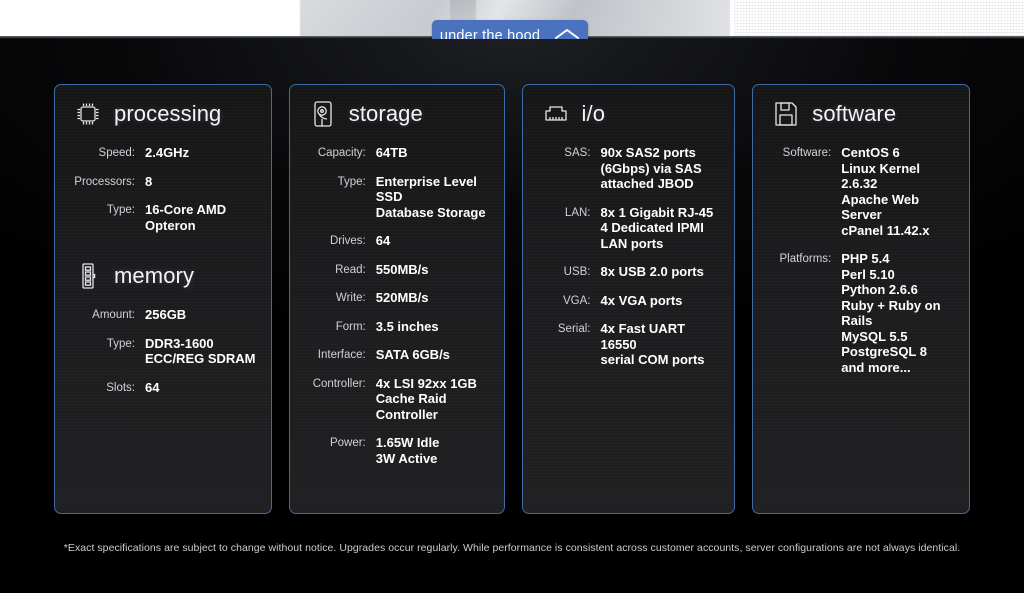 The width and height of the screenshot is (1024, 593). Describe the element at coordinates (397, 241) in the screenshot. I see `spec-row: Drives: 64` at that location.